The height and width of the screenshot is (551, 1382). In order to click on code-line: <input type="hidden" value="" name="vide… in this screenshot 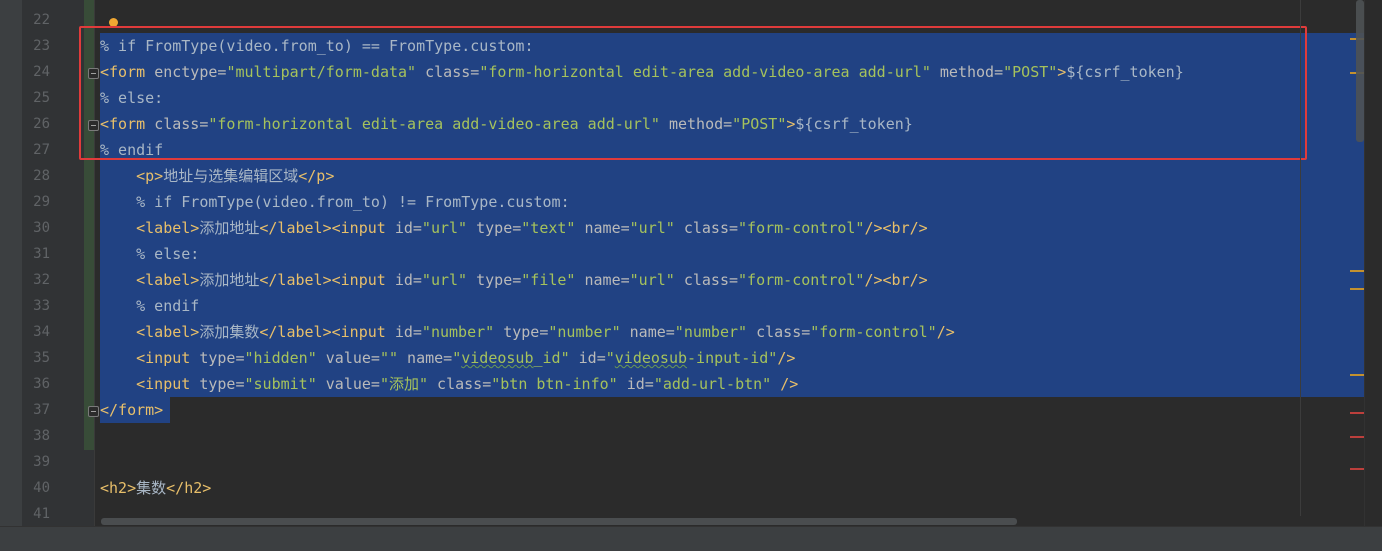, I will do `click(447, 358)`.